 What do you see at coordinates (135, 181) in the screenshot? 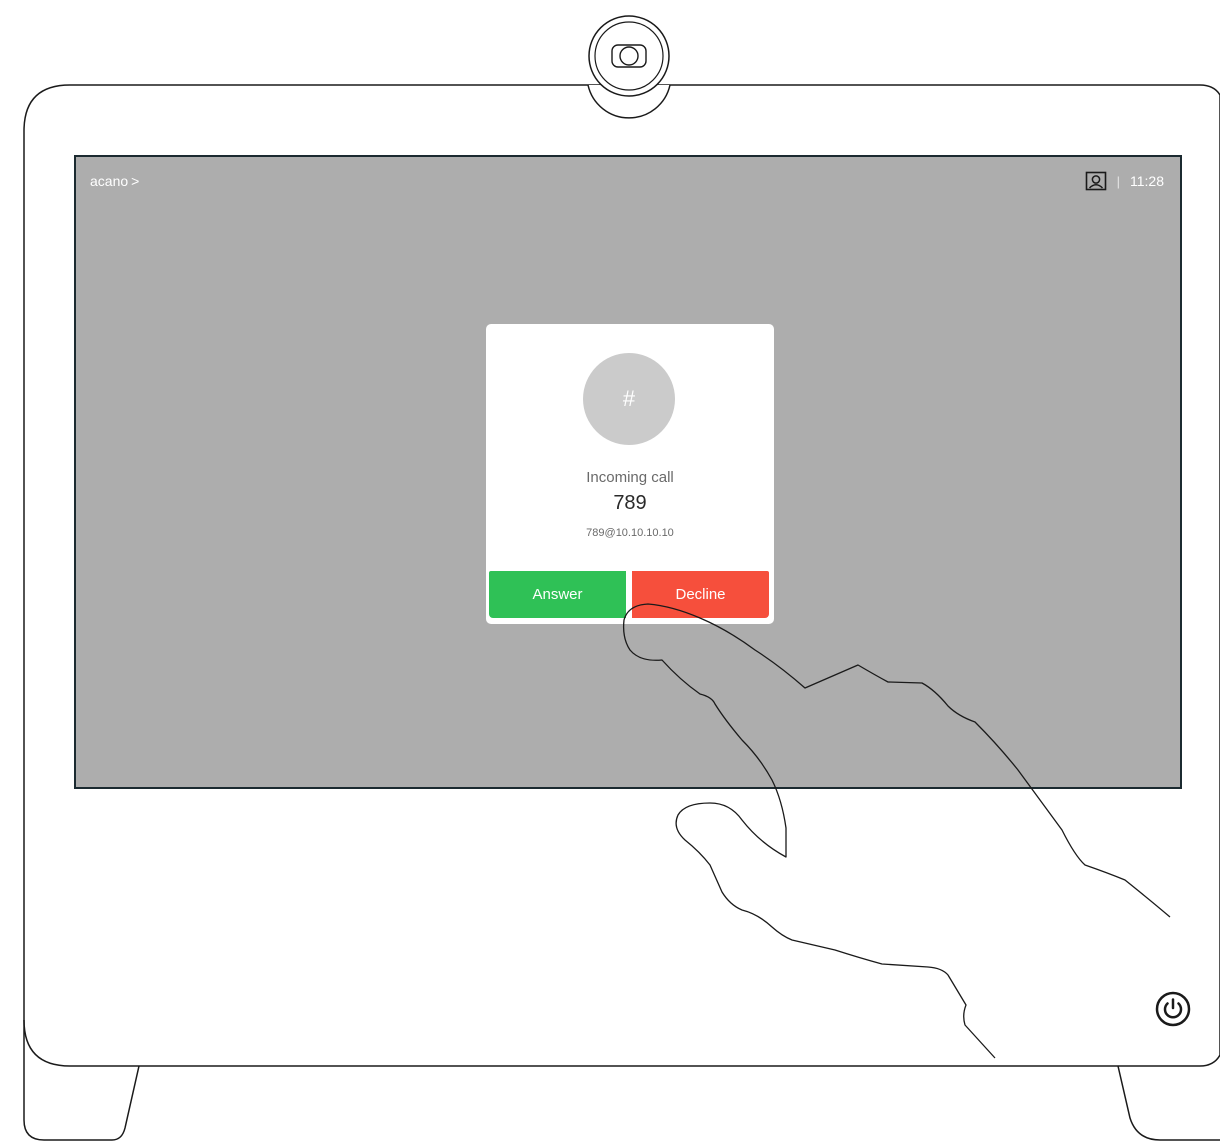
I see `chevron-right-icon: >` at bounding box center [135, 181].